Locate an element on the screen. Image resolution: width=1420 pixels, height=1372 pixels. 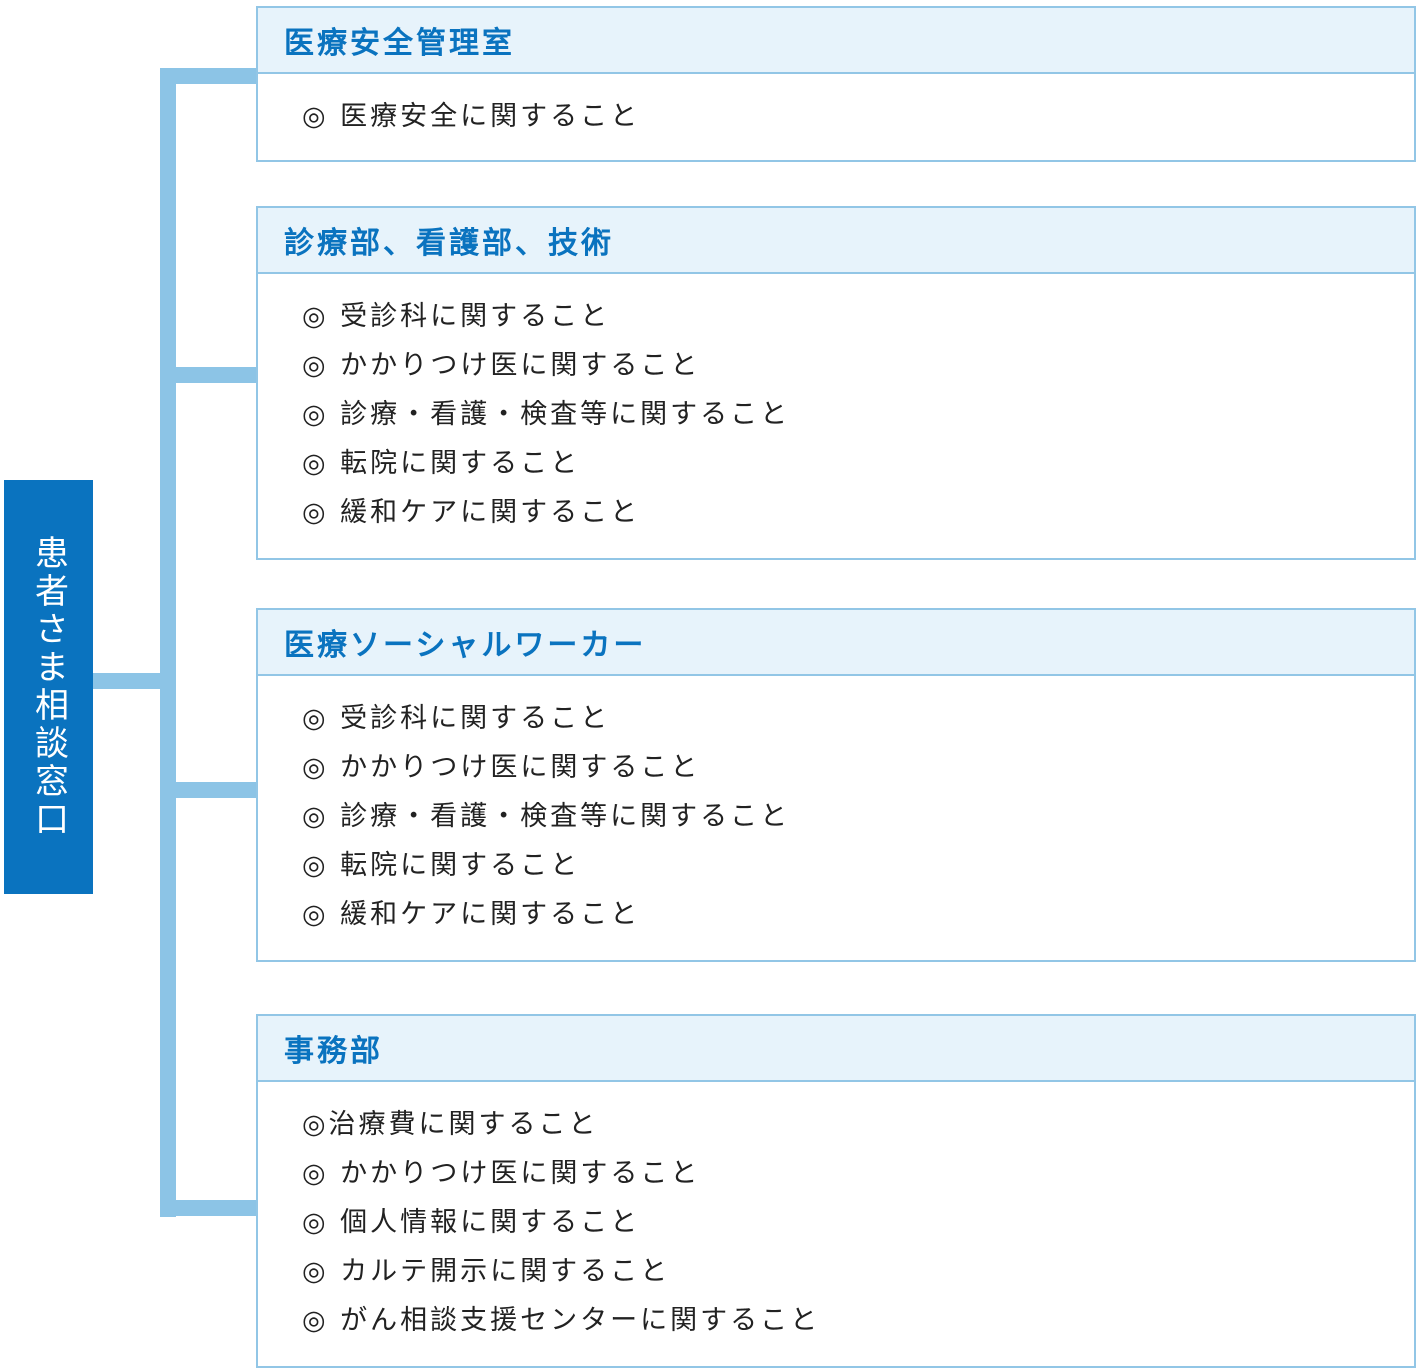
root-label: 患者さま相談窓口 is located at coordinates (48, 687).